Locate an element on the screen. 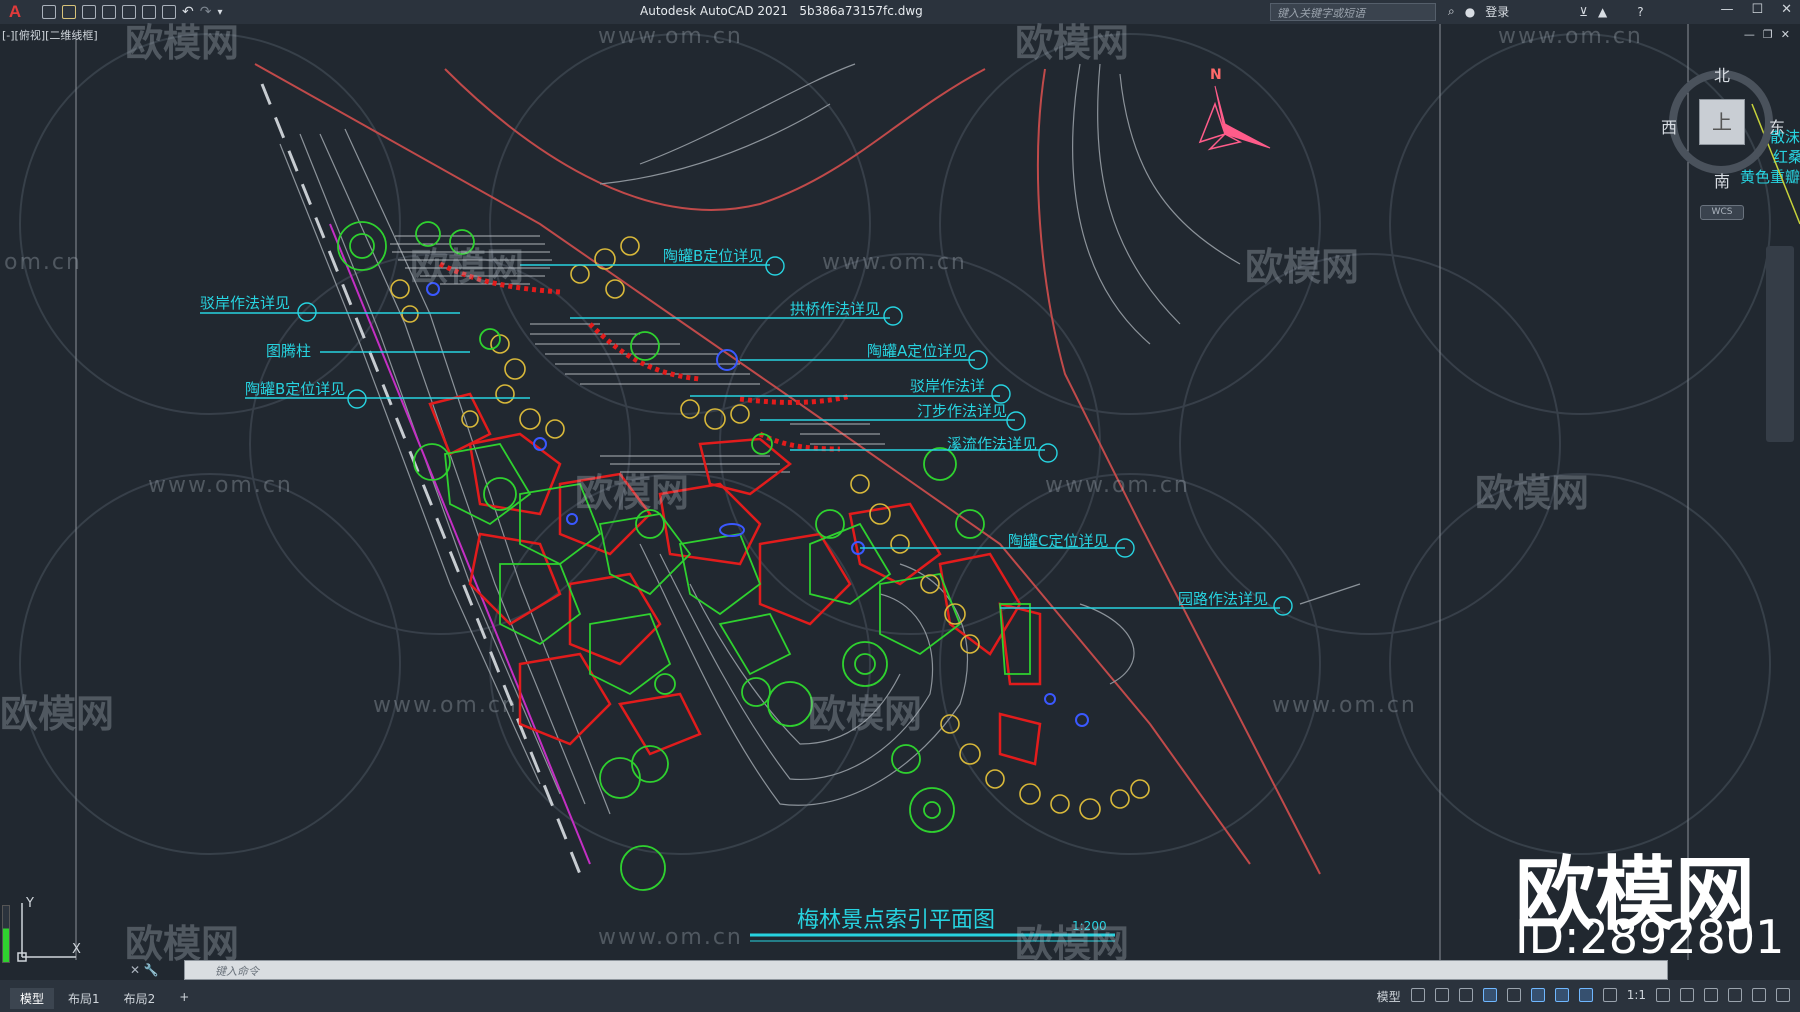 The image size is (1800, 1012). new-file-icon is located at coordinates (49, 12).